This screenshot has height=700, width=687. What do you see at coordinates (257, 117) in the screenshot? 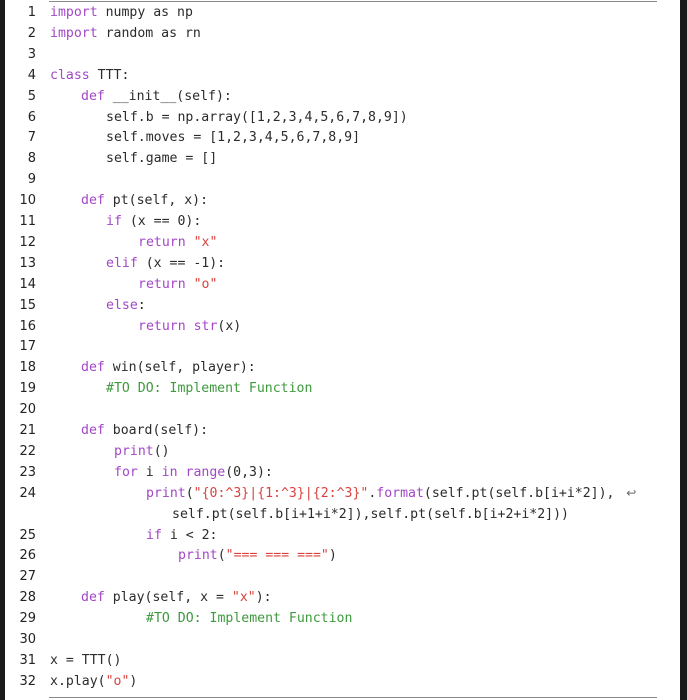
I see `code-text: self.b = np.array([1,2,3,4,5,6,7,8,9])` at bounding box center [257, 117].